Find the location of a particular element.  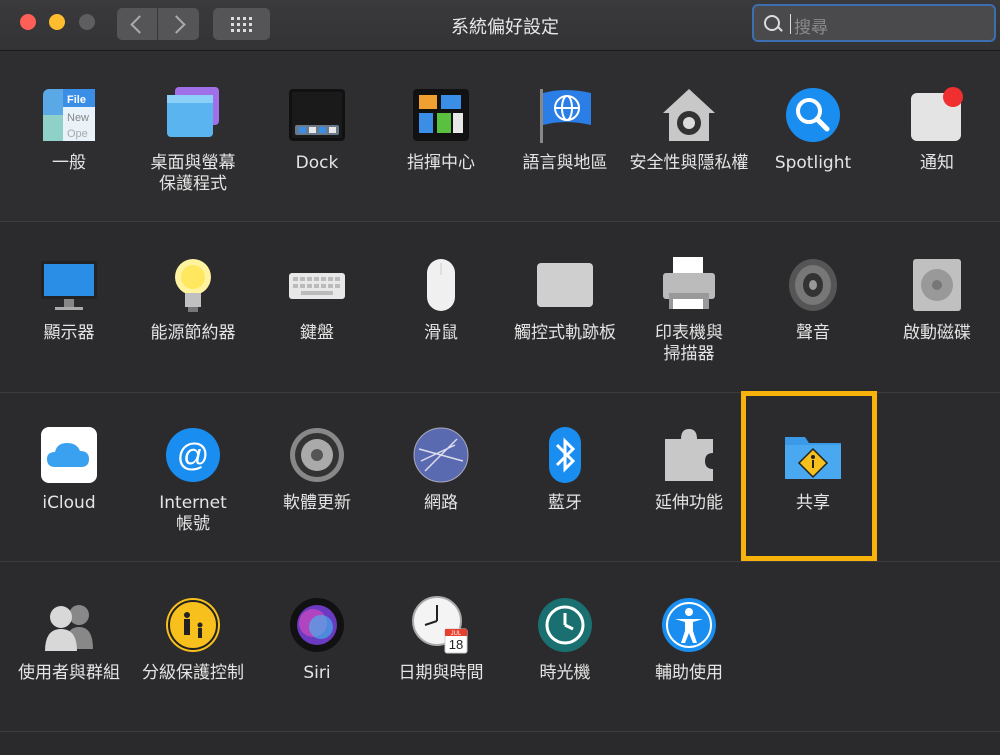

pref-software-update: 軟體更新 is located at coordinates (317, 469).